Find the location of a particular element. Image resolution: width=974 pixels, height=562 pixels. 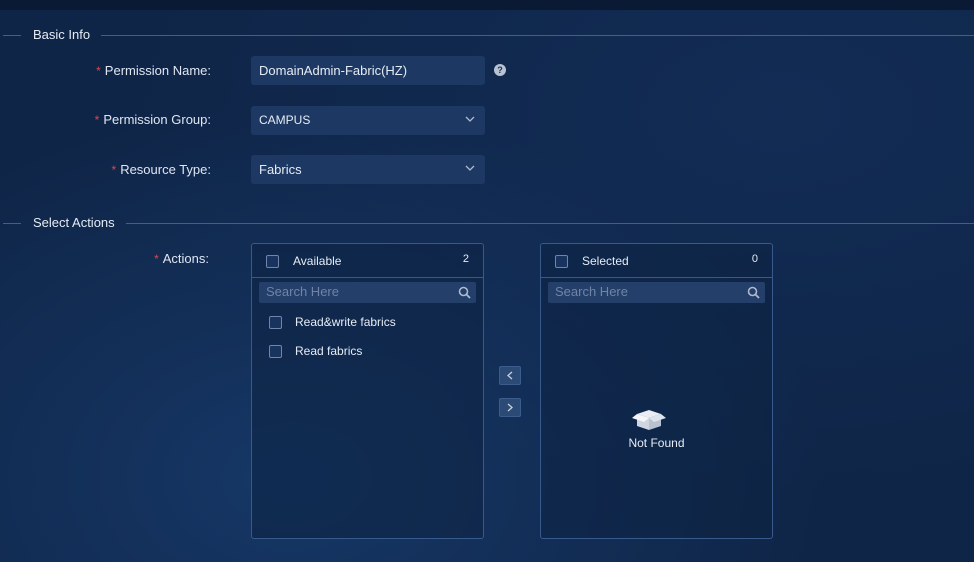

permission-name-label-text: Permission Name: is located at coordinates (157, 70).